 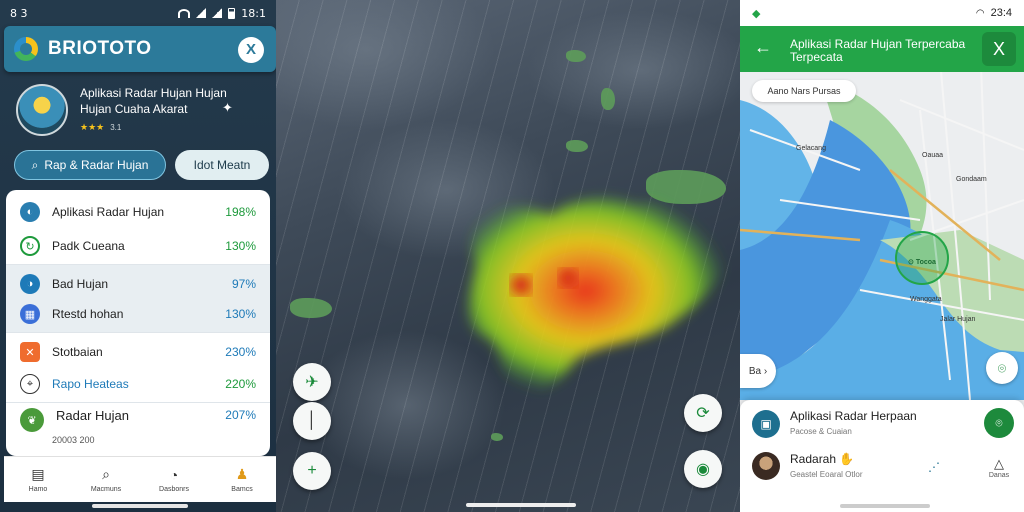 What do you see at coordinates (30, 212) in the screenshot?
I see `radar-icon: ◐` at bounding box center [30, 212].